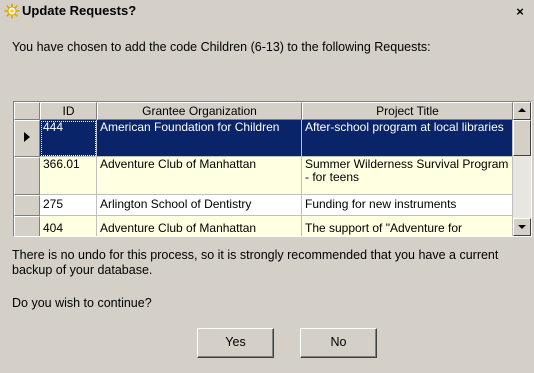 This screenshot has height=373, width=534. I want to click on cell-project-title: The support of "Adventure for, so click(407, 226).